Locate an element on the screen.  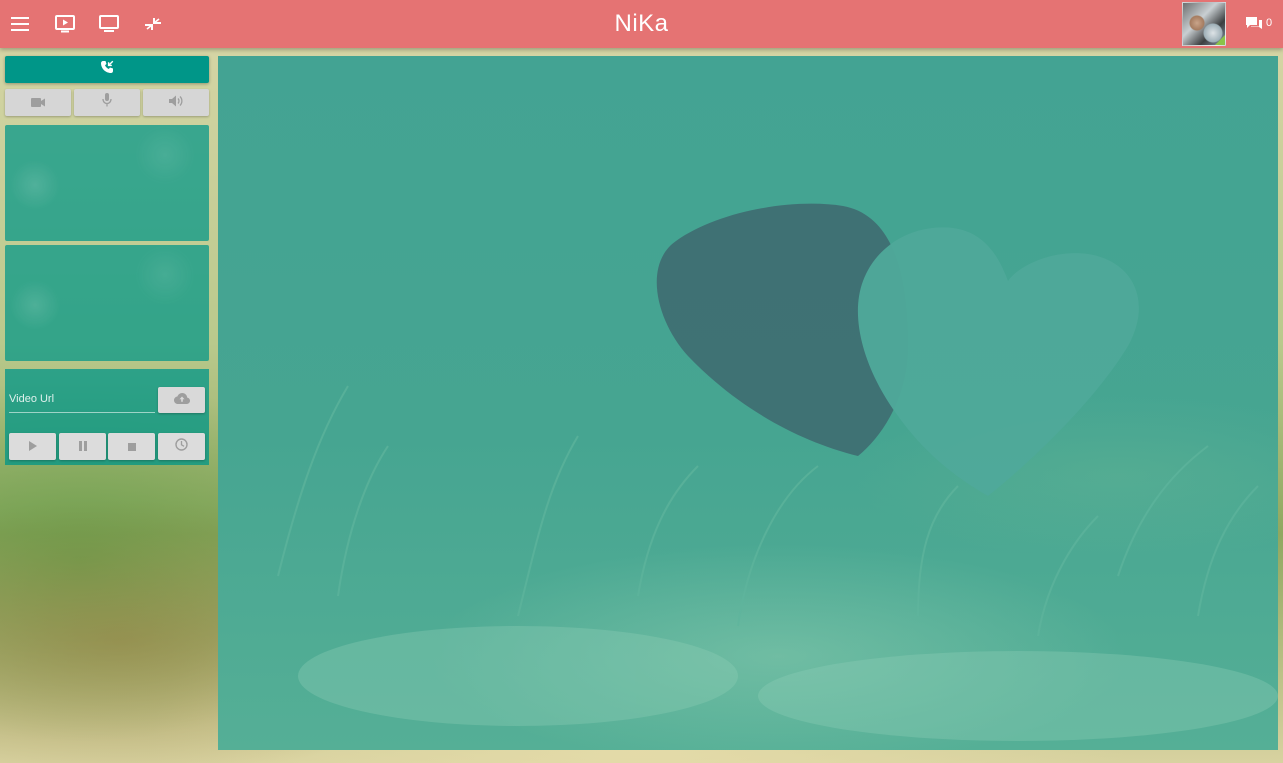
schedule-button is located at coordinates (181, 446).